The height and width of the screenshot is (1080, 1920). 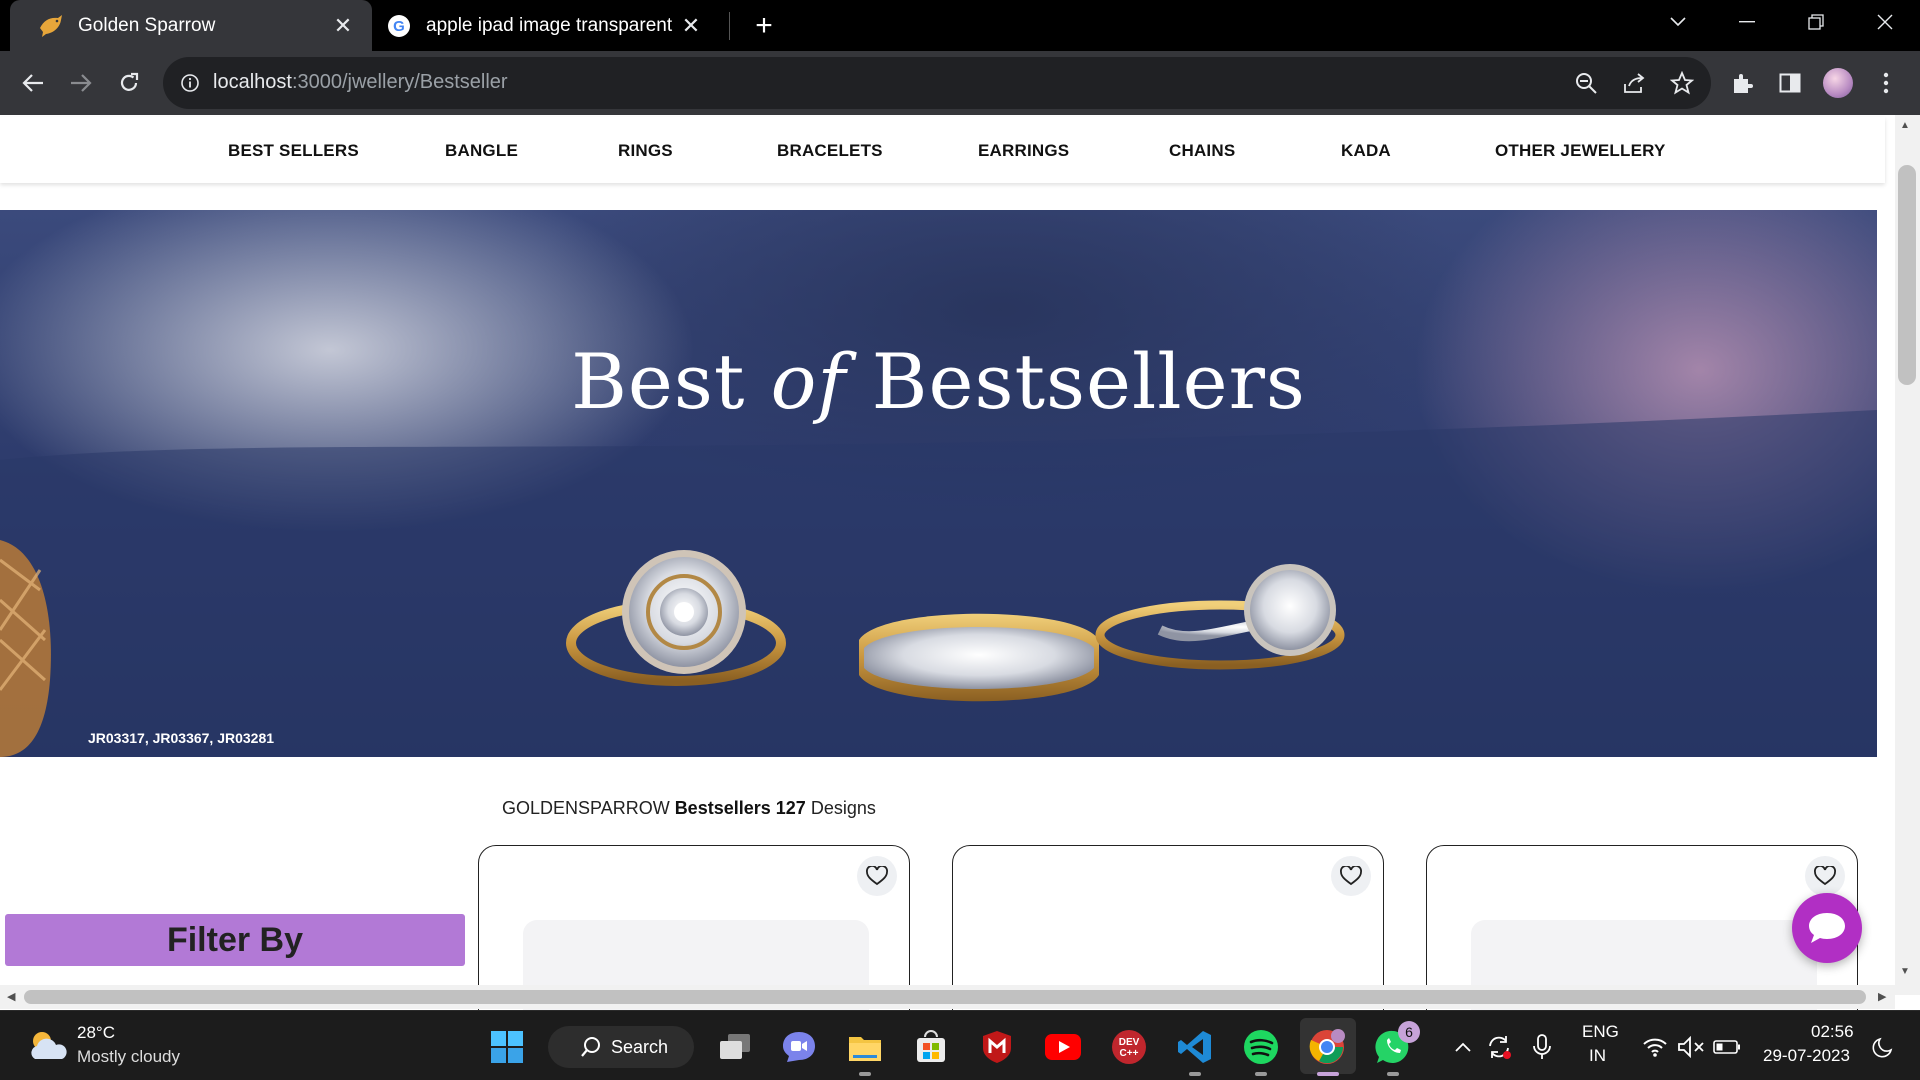 What do you see at coordinates (51, 26) in the screenshot?
I see `sparrow-icon` at bounding box center [51, 26].